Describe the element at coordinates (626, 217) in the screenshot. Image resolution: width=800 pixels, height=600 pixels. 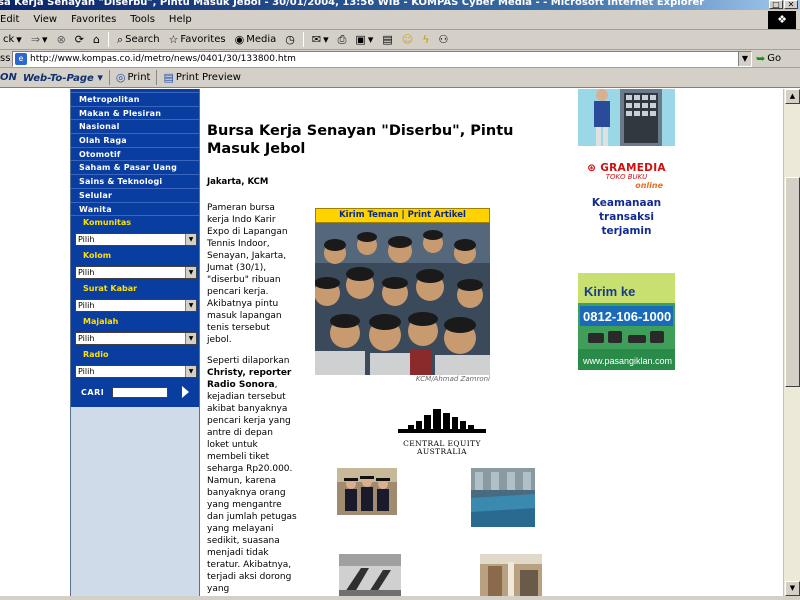
I see `gramedia-tagline: Keamanaan transaksi terjamin` at that location.